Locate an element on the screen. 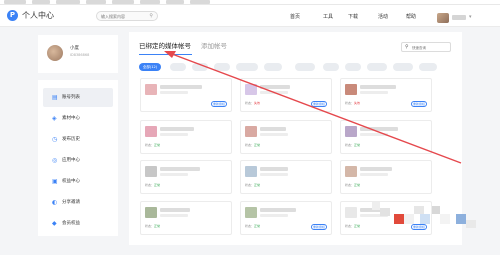 This screenshot has height=255, width=500. sidebar-item: ◐ 分享邀请 is located at coordinates (78, 202).